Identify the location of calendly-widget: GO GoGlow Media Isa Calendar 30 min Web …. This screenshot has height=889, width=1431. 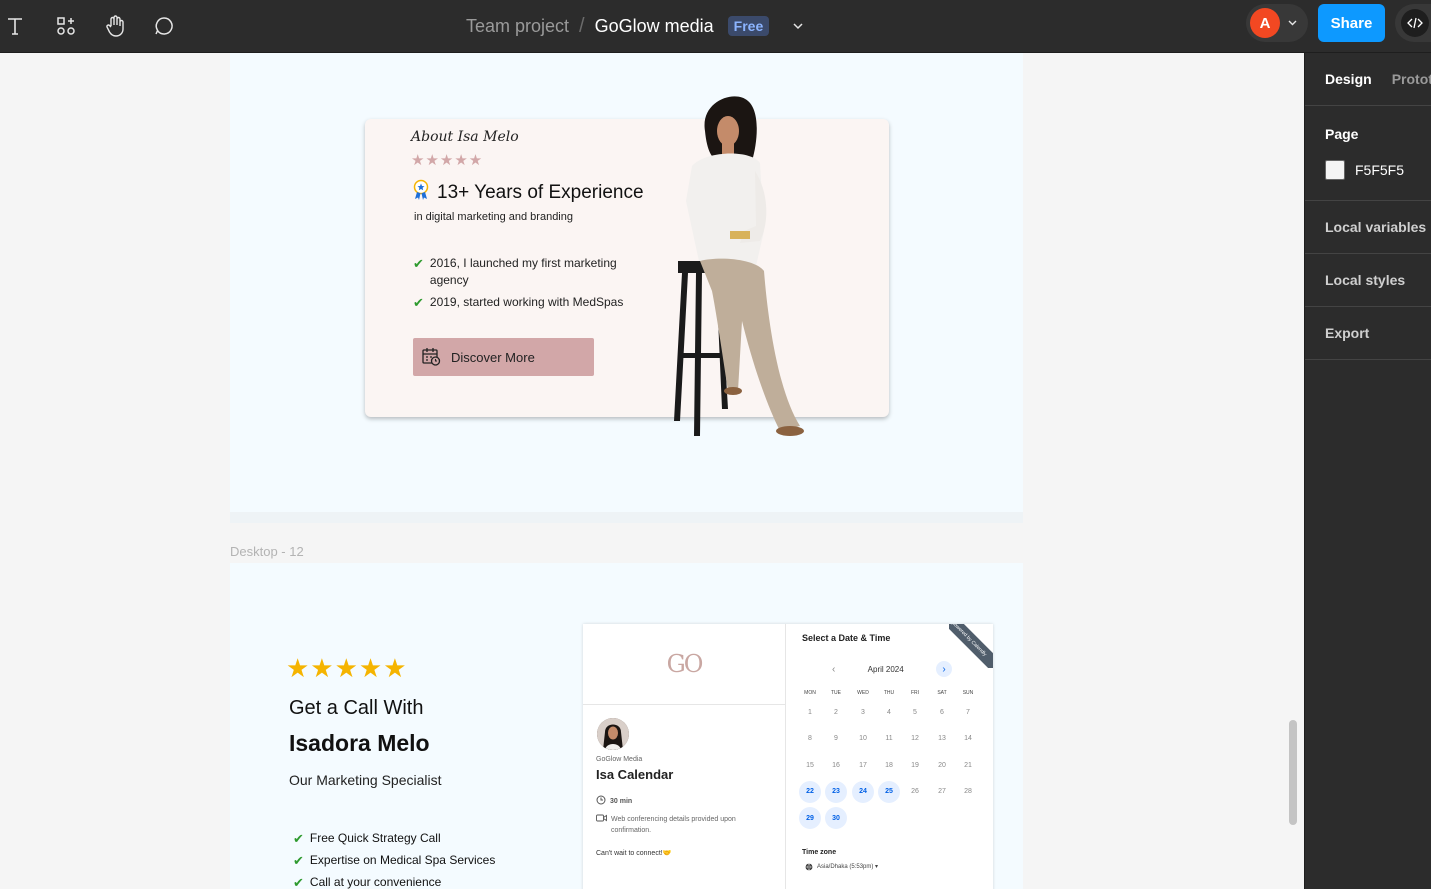
(788, 756).